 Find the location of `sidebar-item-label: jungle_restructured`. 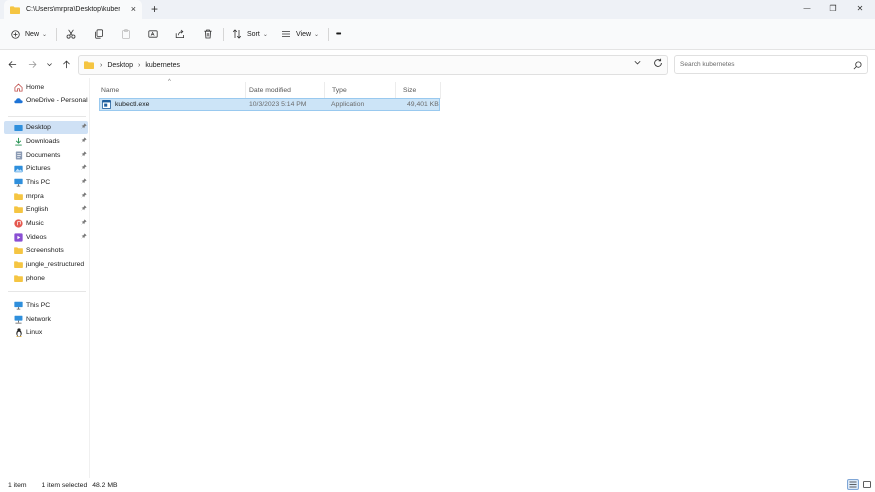

sidebar-item-label: jungle_restructured is located at coordinates (55, 264).